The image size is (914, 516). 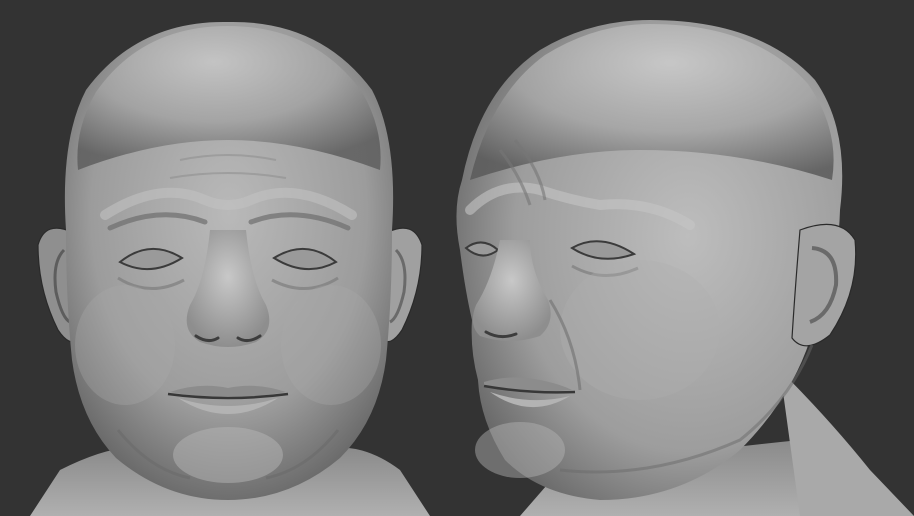 What do you see at coordinates (640, 330) in the screenshot?
I see `tq-cheek` at bounding box center [640, 330].